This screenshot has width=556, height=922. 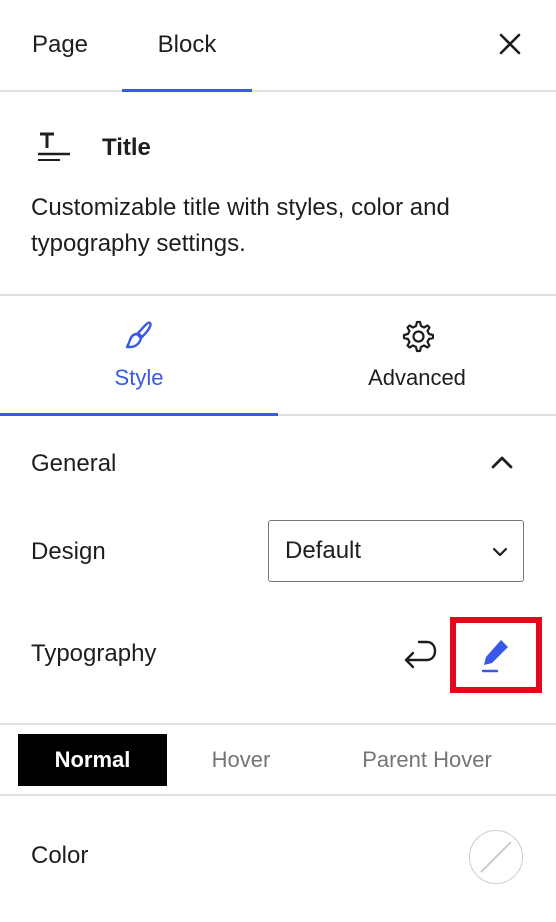 I want to click on inspector-tabs: Page Block, so click(x=278, y=46).